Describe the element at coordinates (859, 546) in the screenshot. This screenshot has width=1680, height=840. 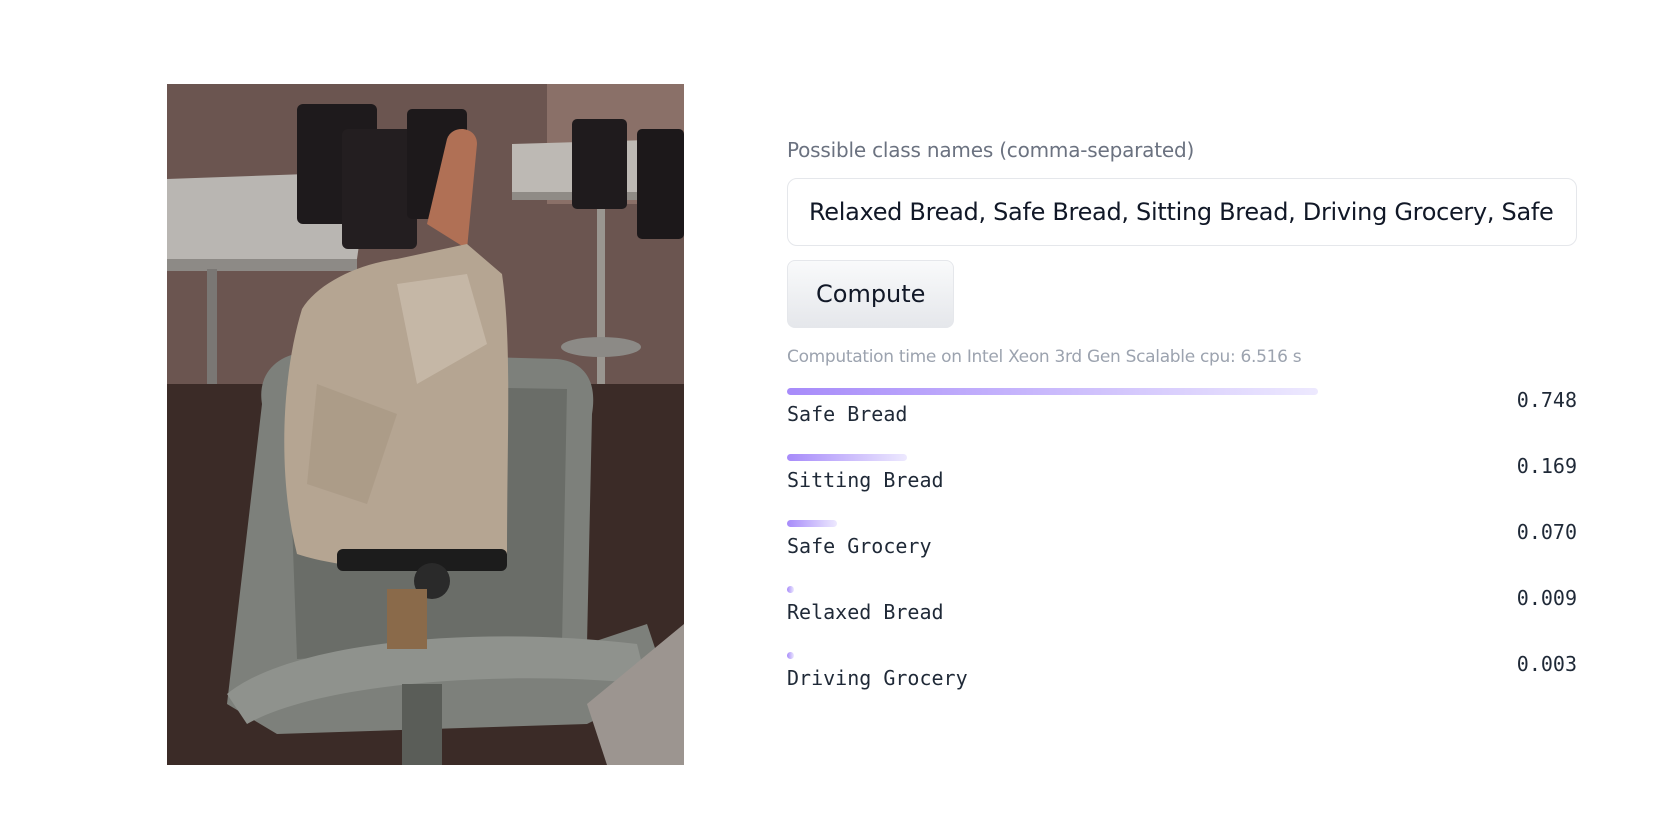
I see `result-label: Safe Grocery` at that location.